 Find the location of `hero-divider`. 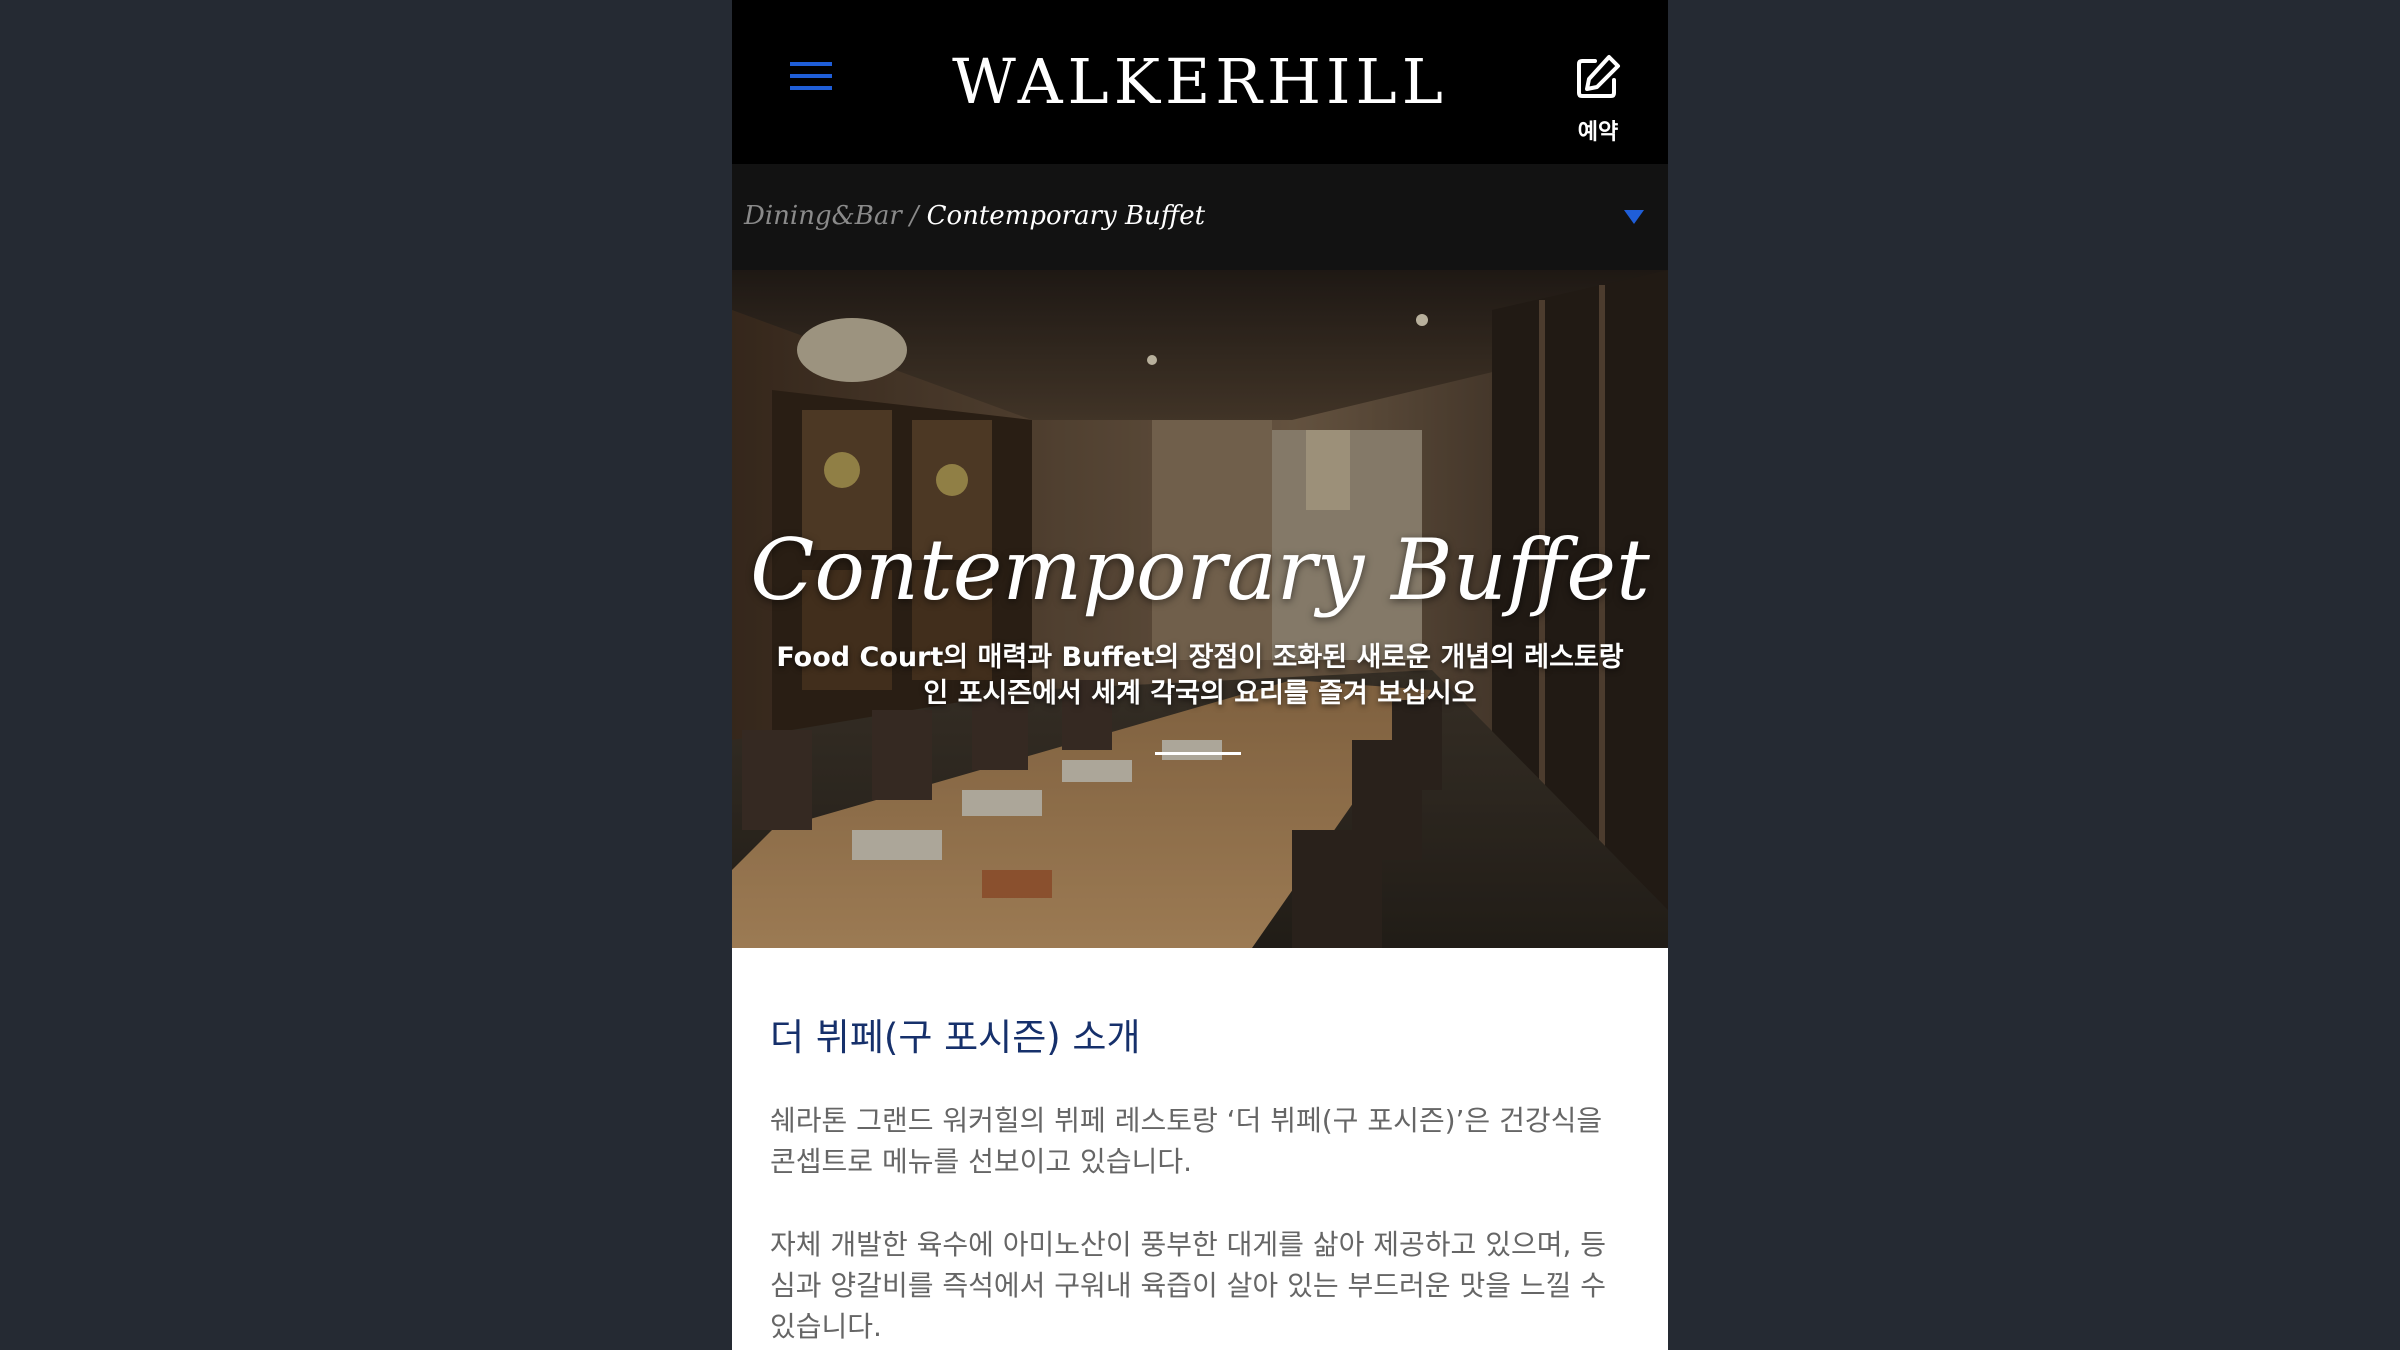

hero-divider is located at coordinates (1198, 753).